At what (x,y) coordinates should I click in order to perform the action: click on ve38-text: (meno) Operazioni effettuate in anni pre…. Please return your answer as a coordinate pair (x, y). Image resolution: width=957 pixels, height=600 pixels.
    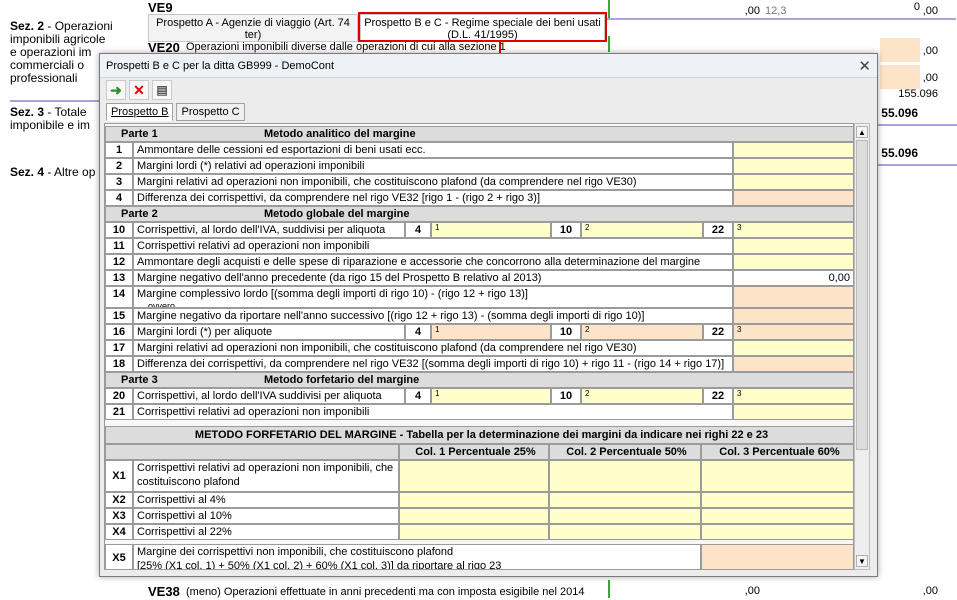
    Looking at the image, I should click on (385, 592).